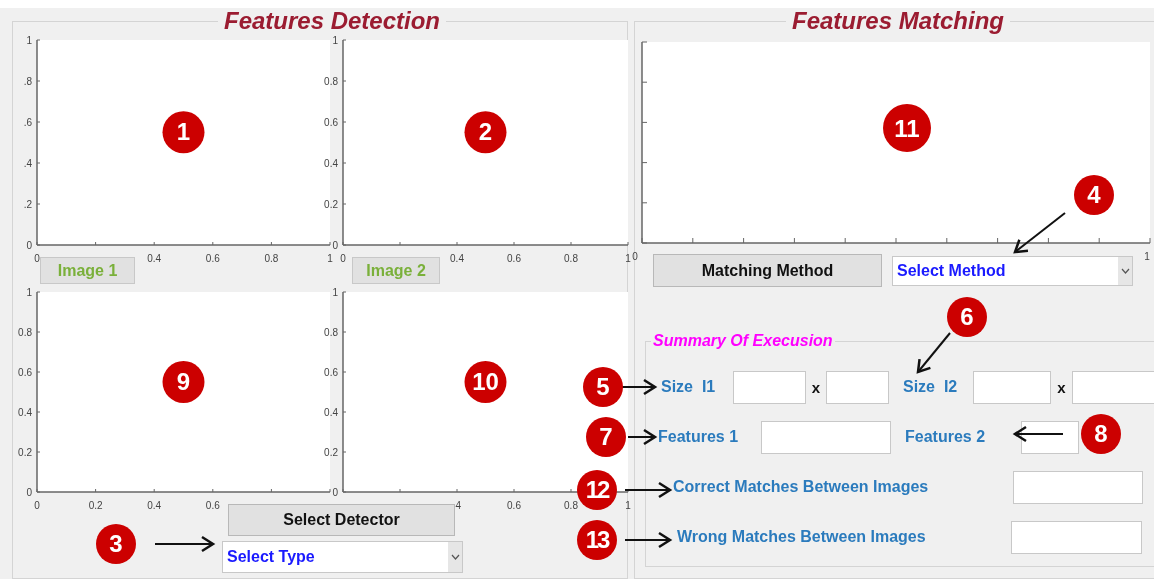 The image size is (1154, 579). I want to click on callout-marker: 9, so click(183, 382).